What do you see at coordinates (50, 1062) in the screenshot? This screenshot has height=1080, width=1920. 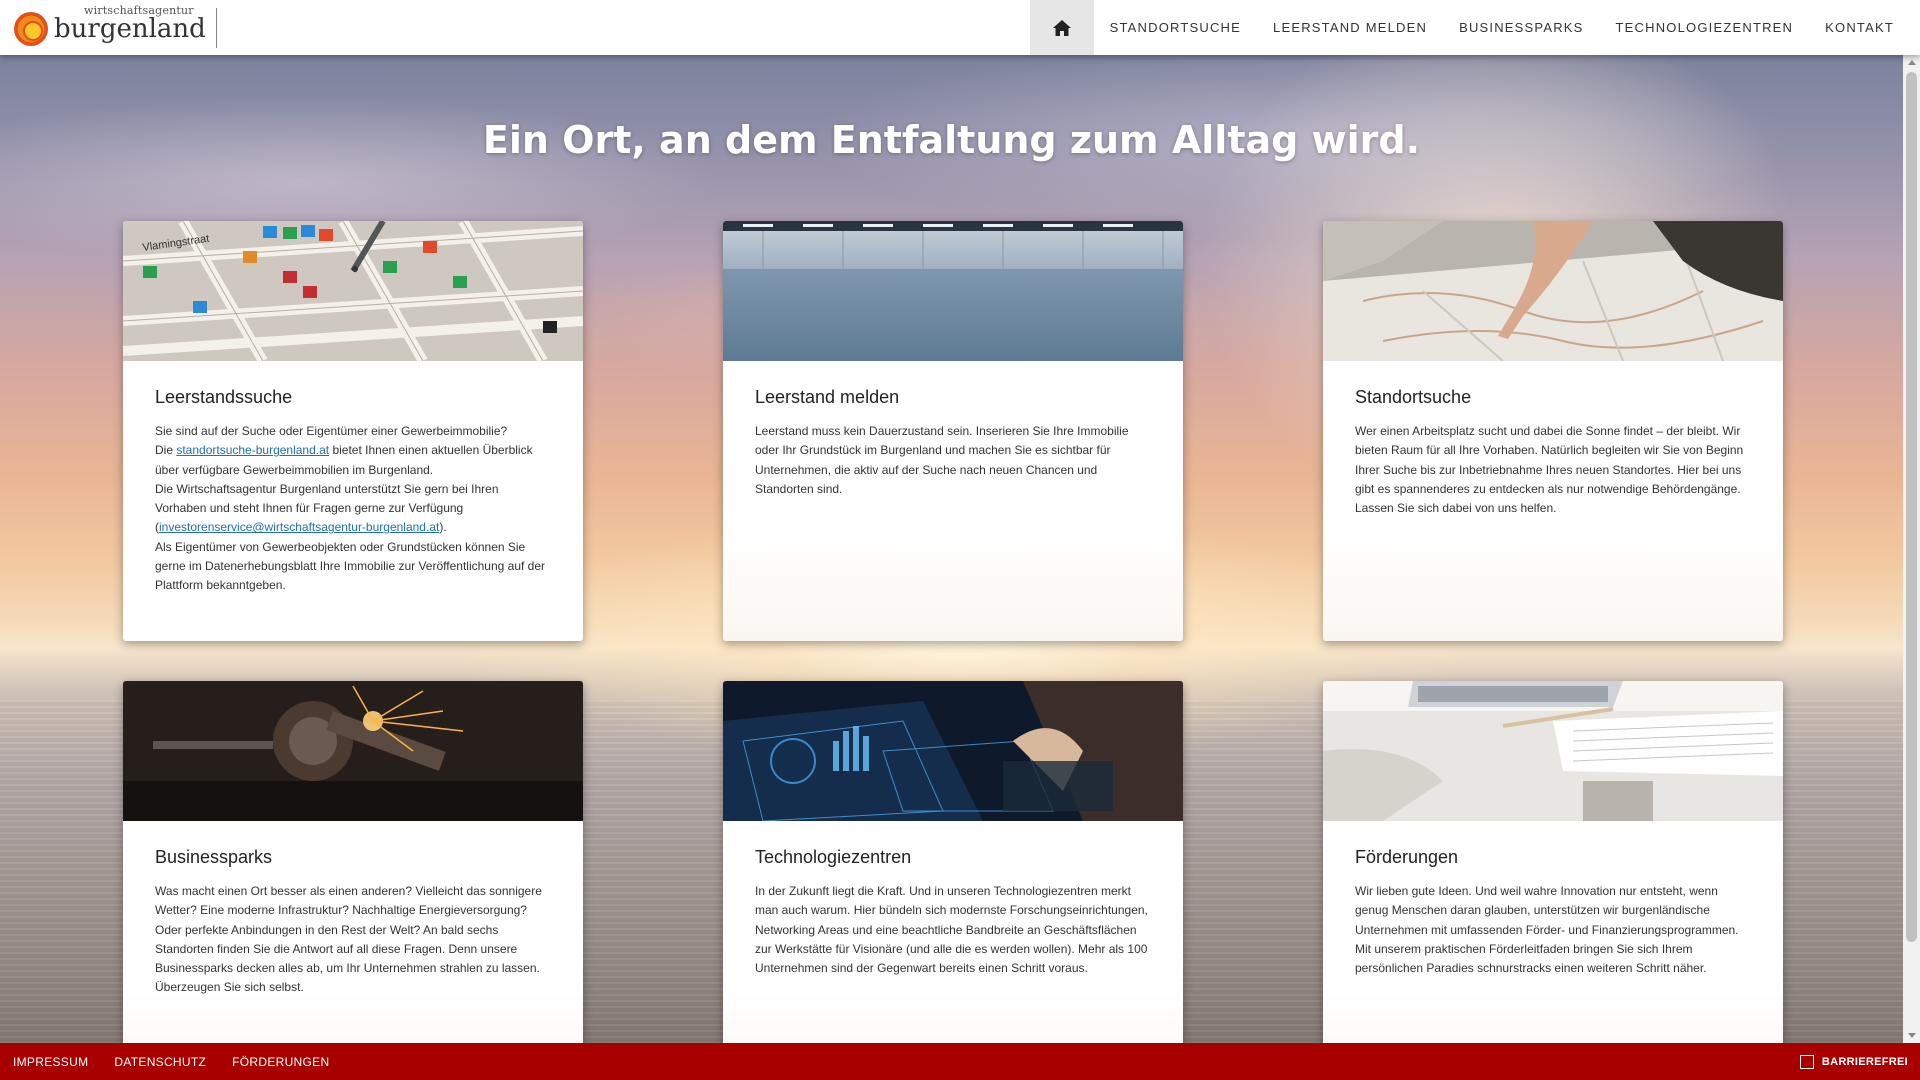 I see `footer-link-impressum: IMPRESSUM` at bounding box center [50, 1062].